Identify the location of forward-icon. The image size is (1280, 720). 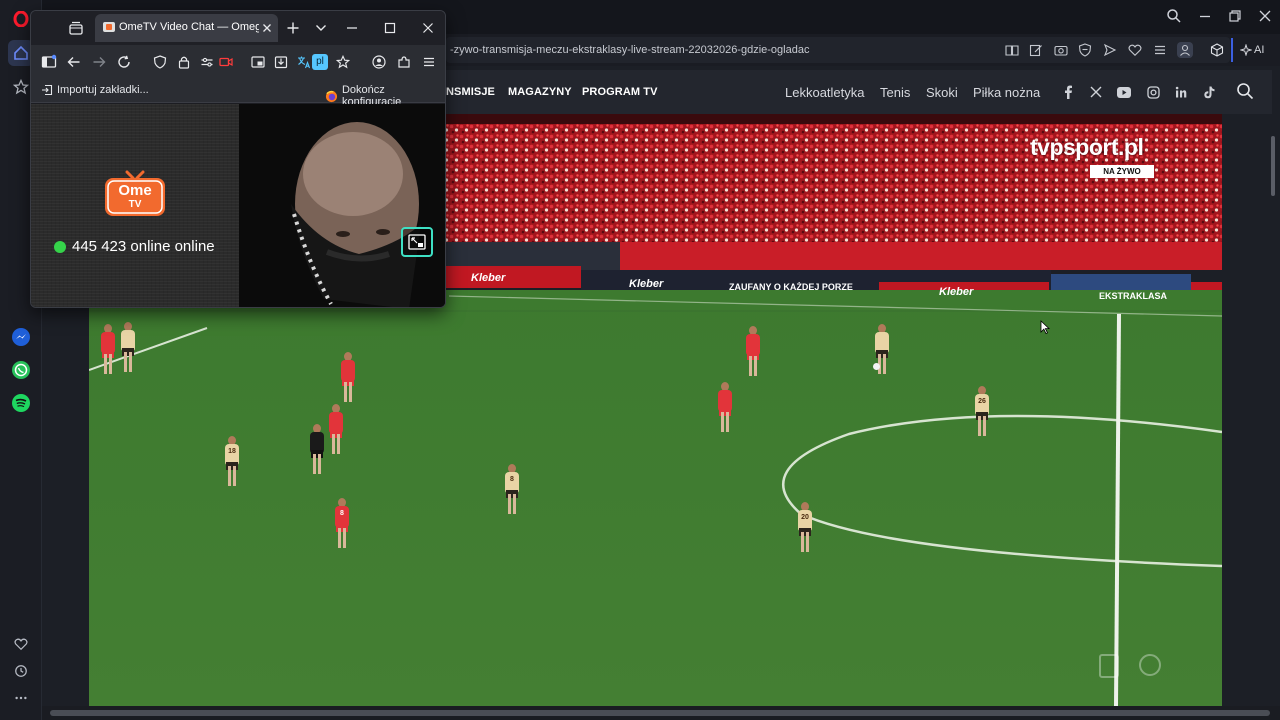
(99, 62).